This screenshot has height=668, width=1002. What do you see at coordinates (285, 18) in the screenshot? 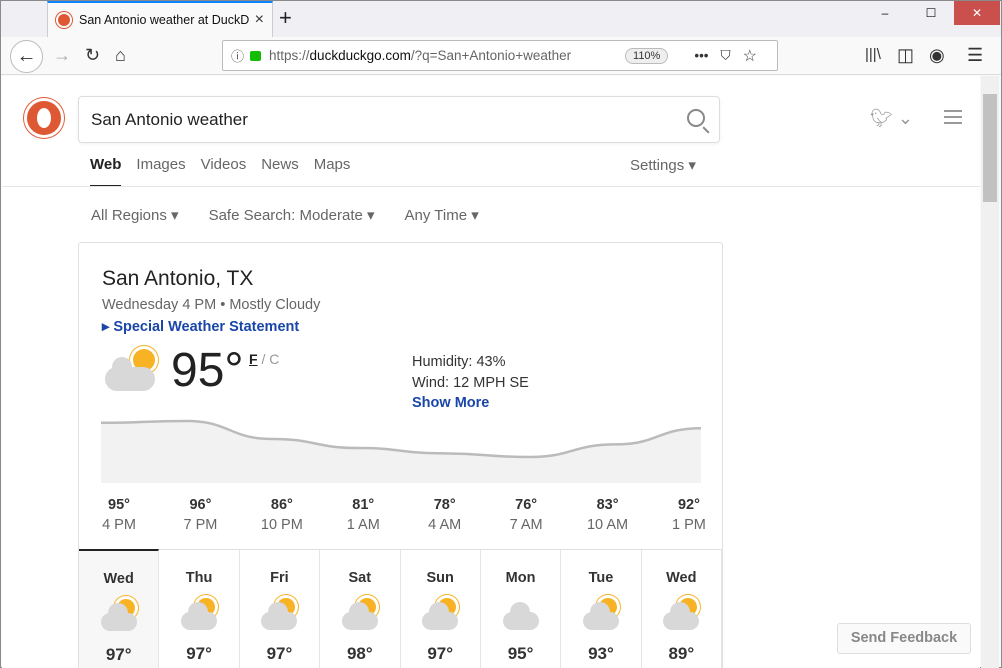
I see `new-tab-button: +` at bounding box center [285, 18].